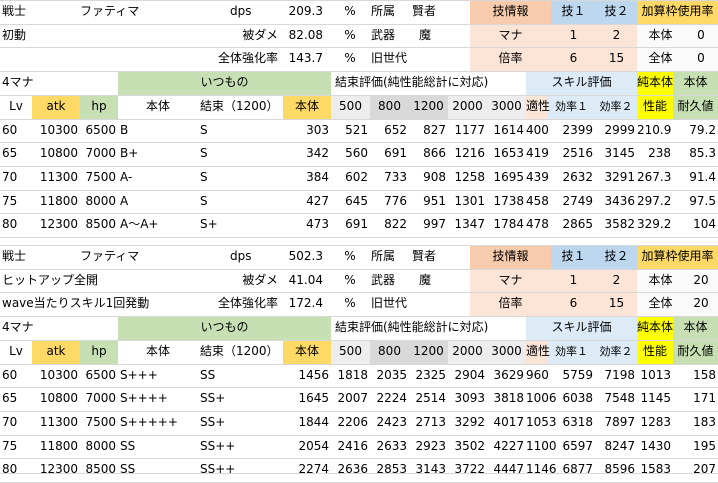  Describe the element at coordinates (304, 280) in the screenshot. I see `taken-value: 41.04` at that location.